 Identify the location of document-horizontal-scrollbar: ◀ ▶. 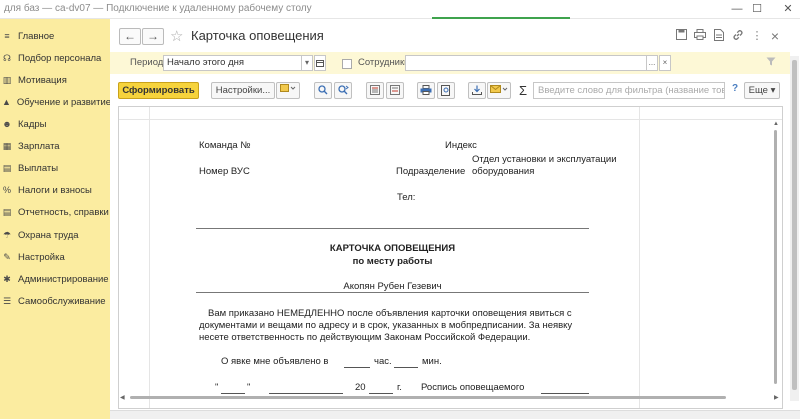
(450, 398).